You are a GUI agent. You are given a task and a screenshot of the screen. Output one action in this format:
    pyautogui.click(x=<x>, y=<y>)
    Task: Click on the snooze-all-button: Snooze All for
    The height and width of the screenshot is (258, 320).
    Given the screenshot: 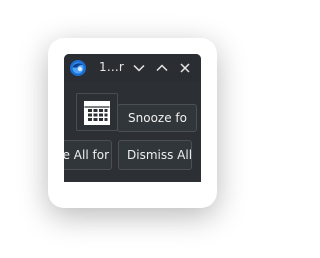 What is the action you would take?
    pyautogui.click(x=88, y=155)
    